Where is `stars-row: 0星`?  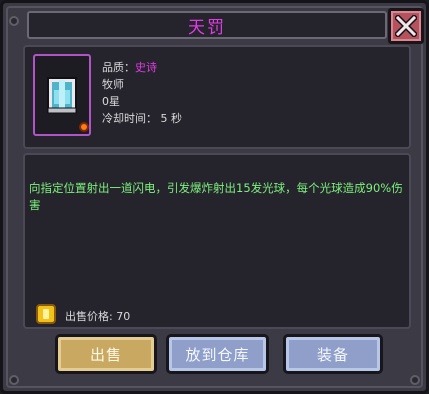 stars-row: 0星 is located at coordinates (111, 101).